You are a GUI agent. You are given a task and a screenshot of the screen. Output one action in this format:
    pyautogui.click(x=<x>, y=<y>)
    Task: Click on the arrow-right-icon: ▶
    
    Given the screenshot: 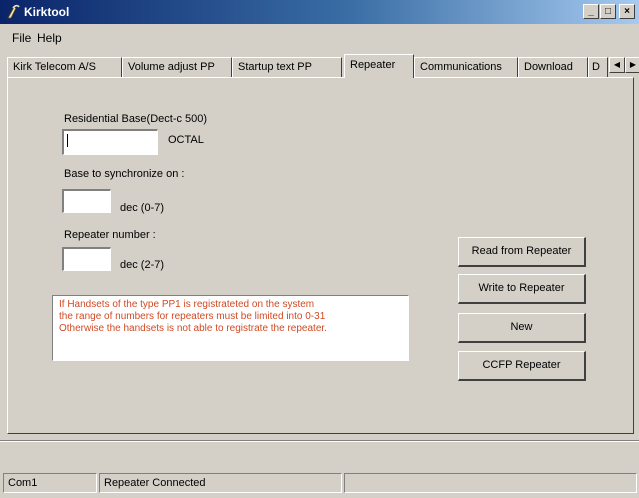 What is the action you would take?
    pyautogui.click(x=633, y=64)
    